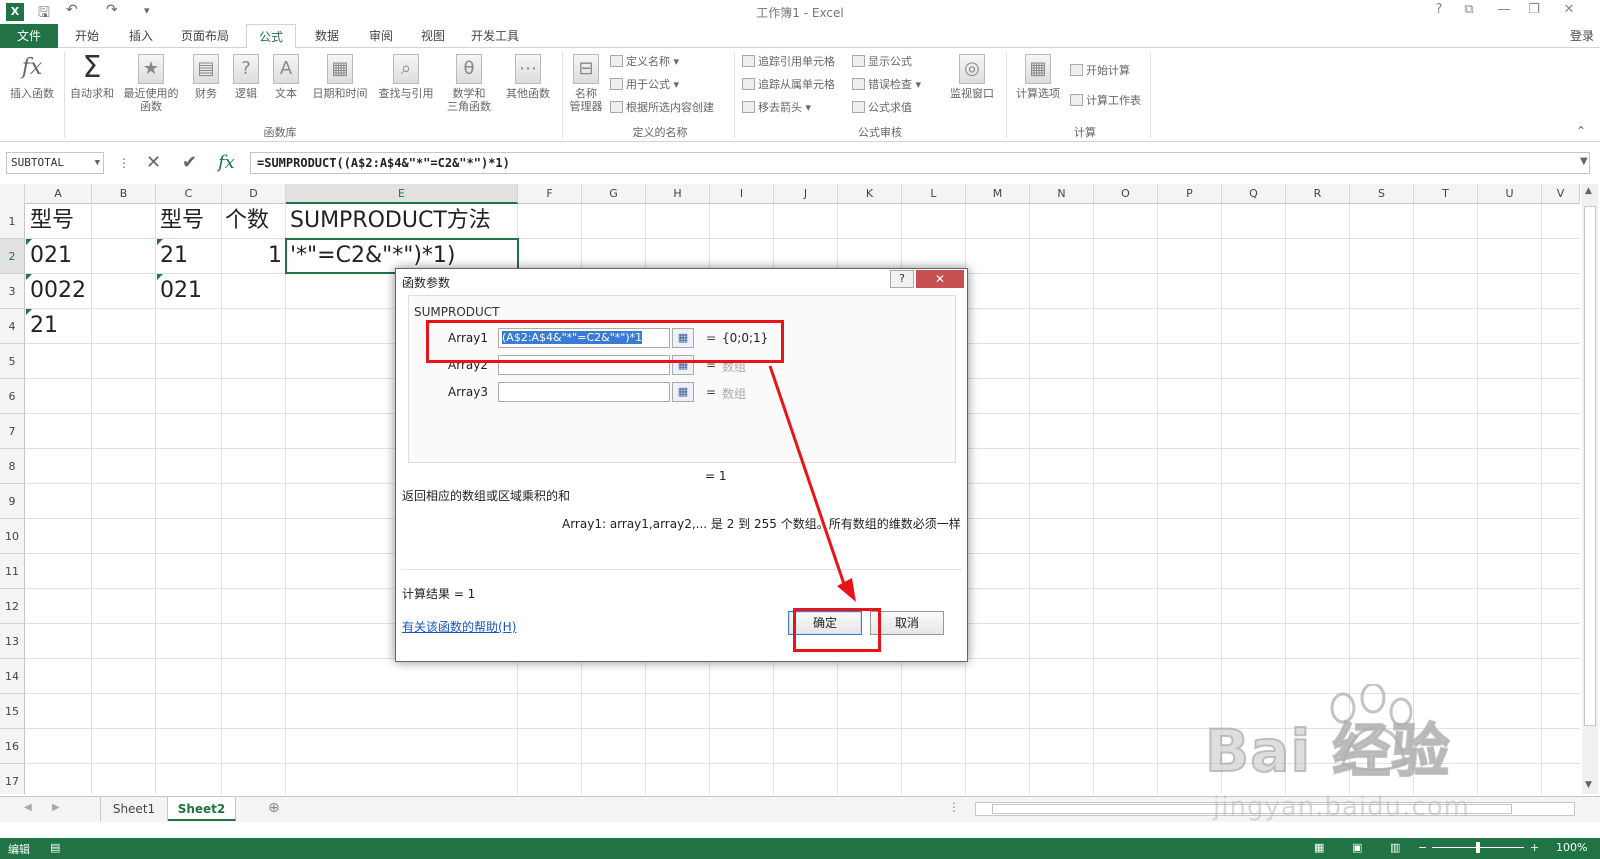  I want to click on row-header: 2, so click(12, 256).